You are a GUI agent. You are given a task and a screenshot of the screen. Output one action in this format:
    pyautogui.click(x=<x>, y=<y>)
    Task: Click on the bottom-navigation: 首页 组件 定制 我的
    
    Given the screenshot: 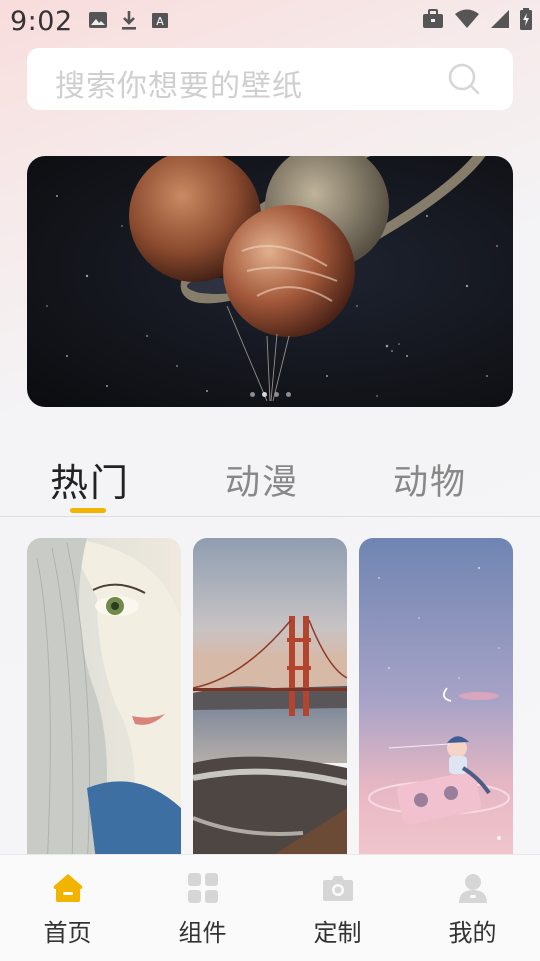 What is the action you would take?
    pyautogui.click(x=270, y=907)
    